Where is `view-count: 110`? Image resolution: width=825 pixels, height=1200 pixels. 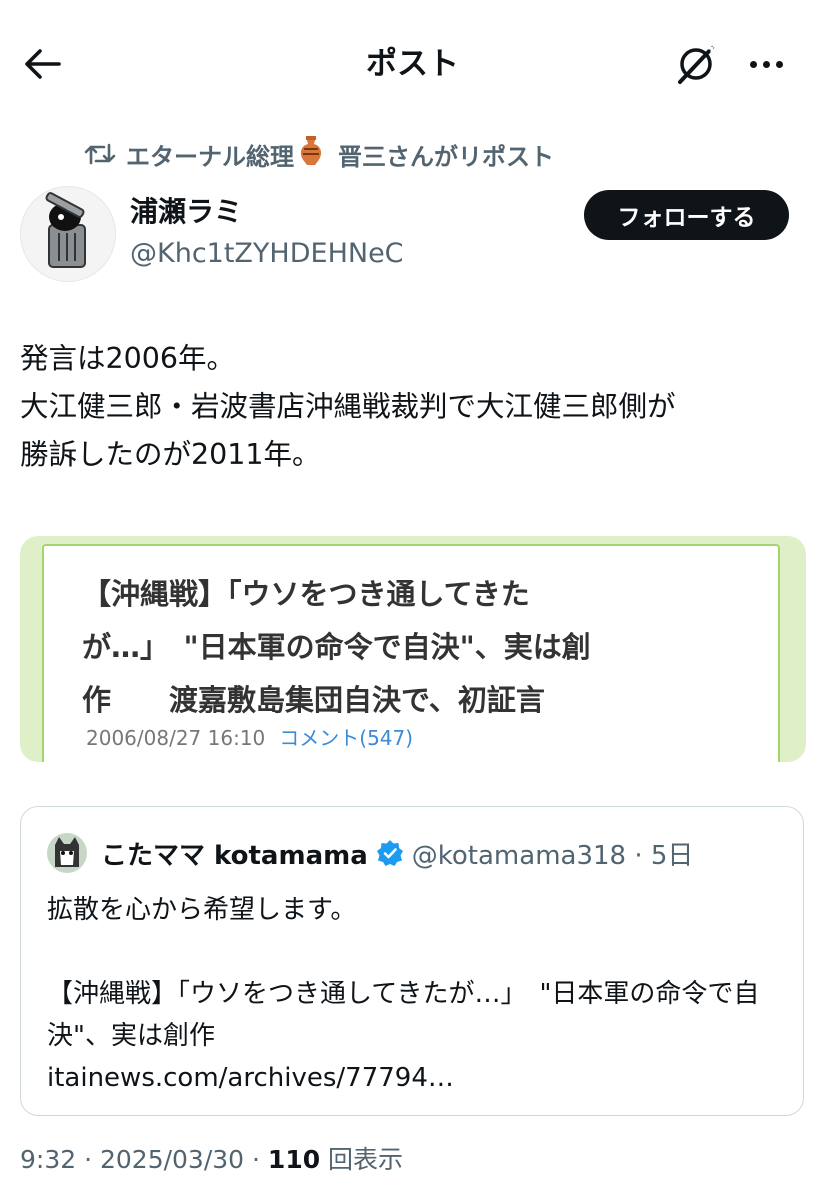
view-count: 110 is located at coordinates (294, 1159).